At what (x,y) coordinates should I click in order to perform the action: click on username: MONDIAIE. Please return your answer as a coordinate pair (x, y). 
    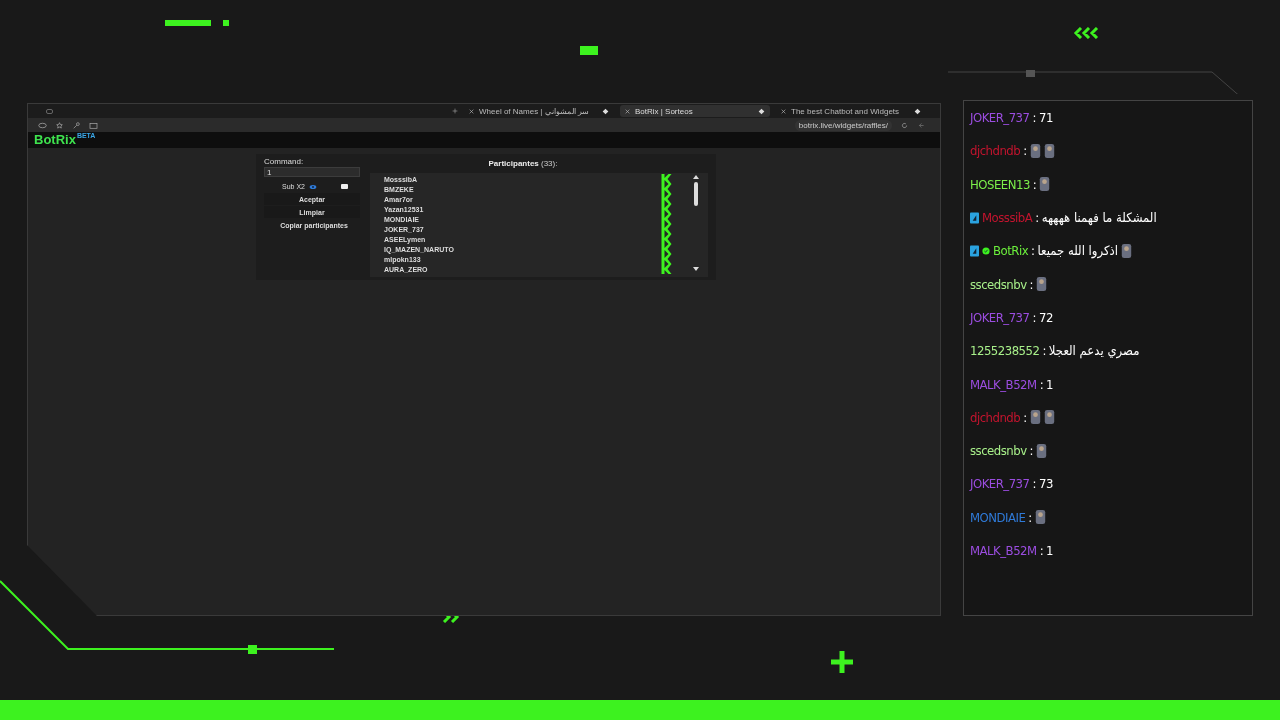
    Looking at the image, I should click on (998, 517).